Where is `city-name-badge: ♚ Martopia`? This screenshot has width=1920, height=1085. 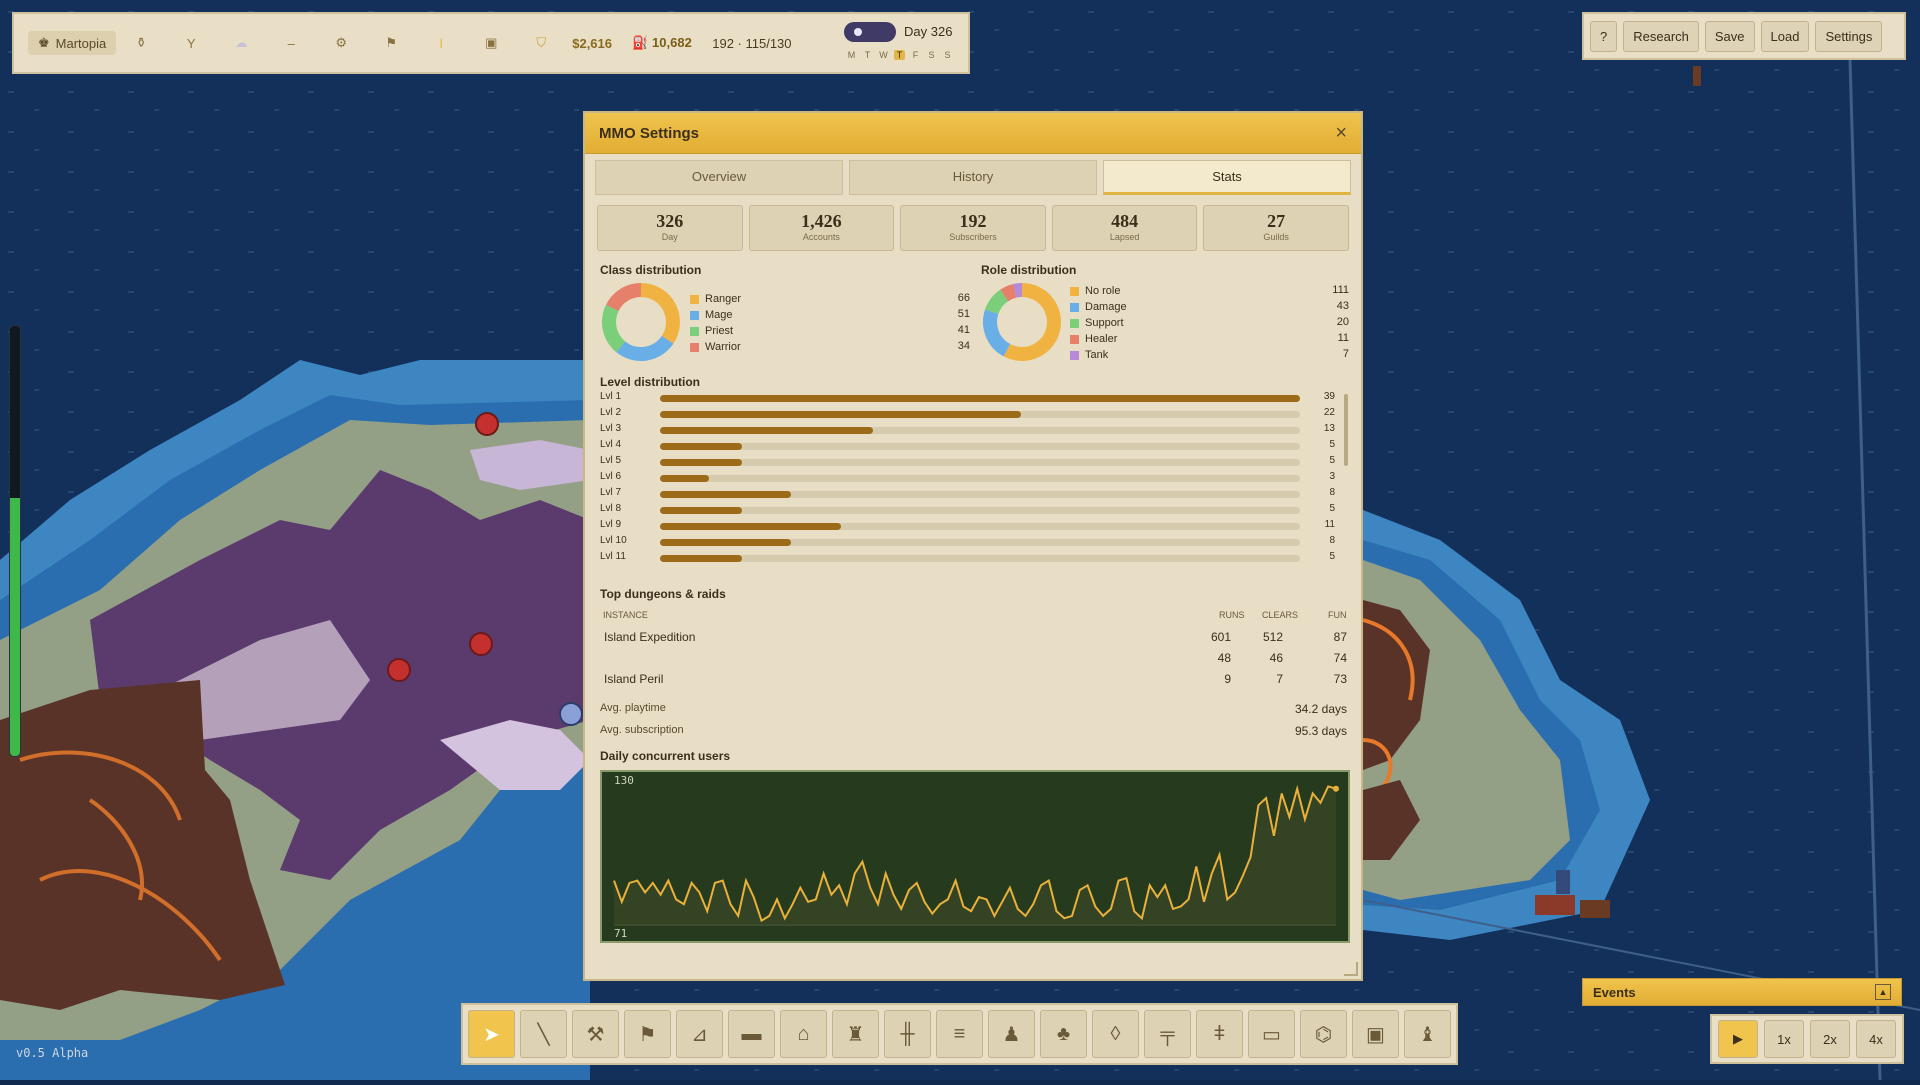
city-name-badge: ♚ Martopia is located at coordinates (72, 43).